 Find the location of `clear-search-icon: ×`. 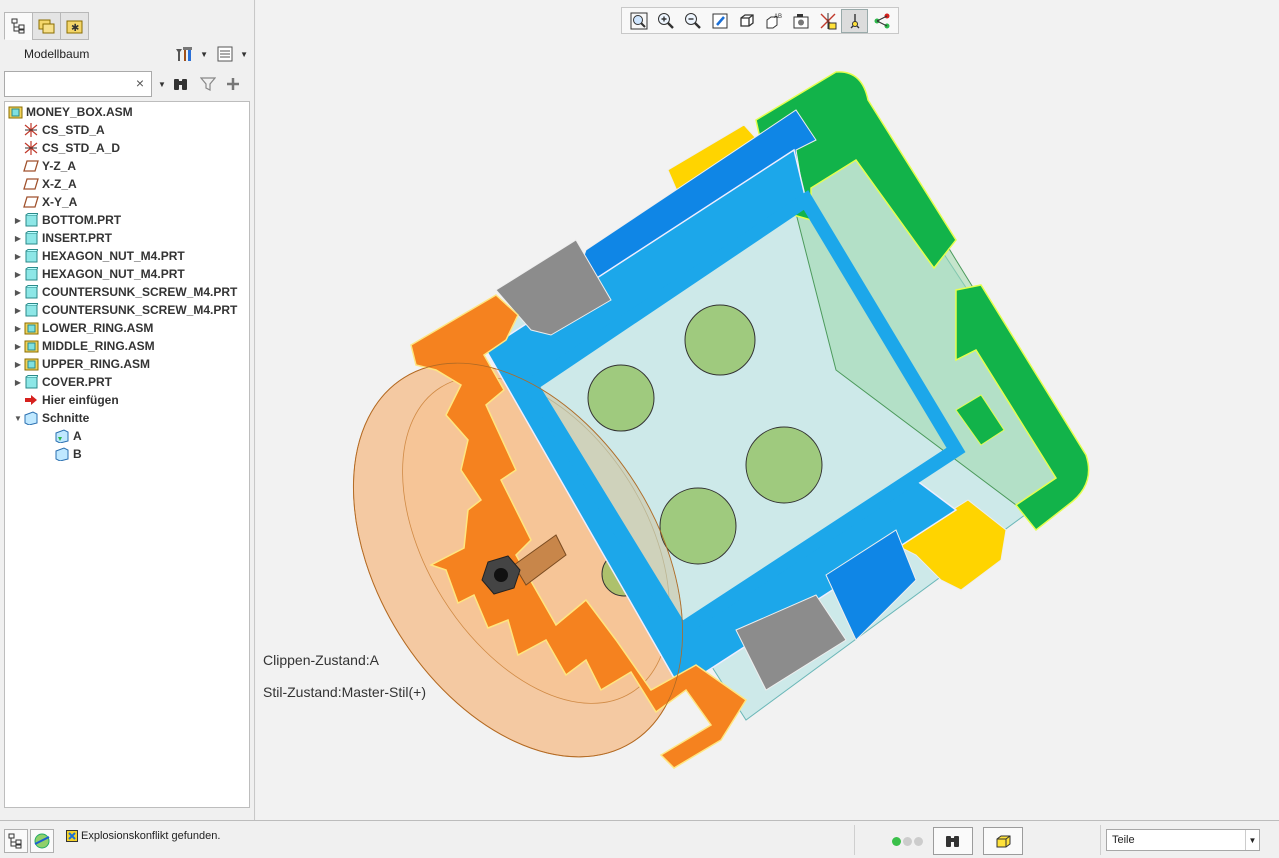

clear-search-icon: × is located at coordinates (140, 83).